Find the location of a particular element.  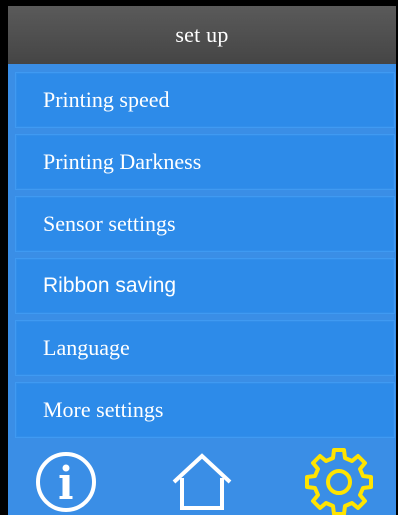

info-button is located at coordinates (66, 480).